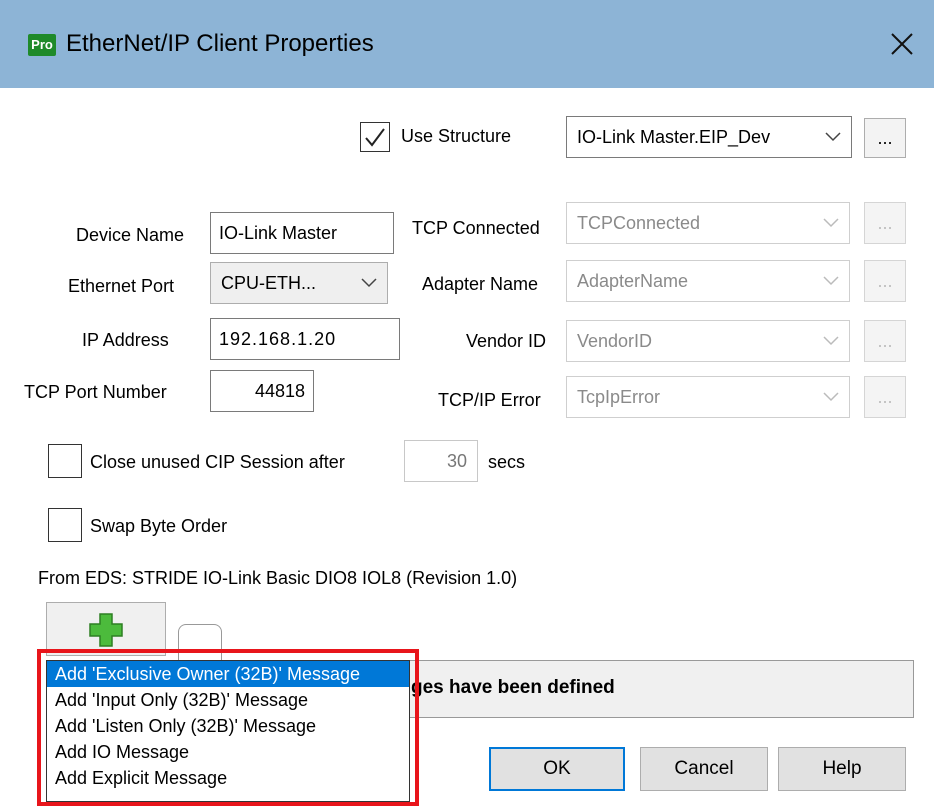 Image resolution: width=934 pixels, height=807 pixels. I want to click on adapter-name-label: Adapter Name, so click(480, 284).